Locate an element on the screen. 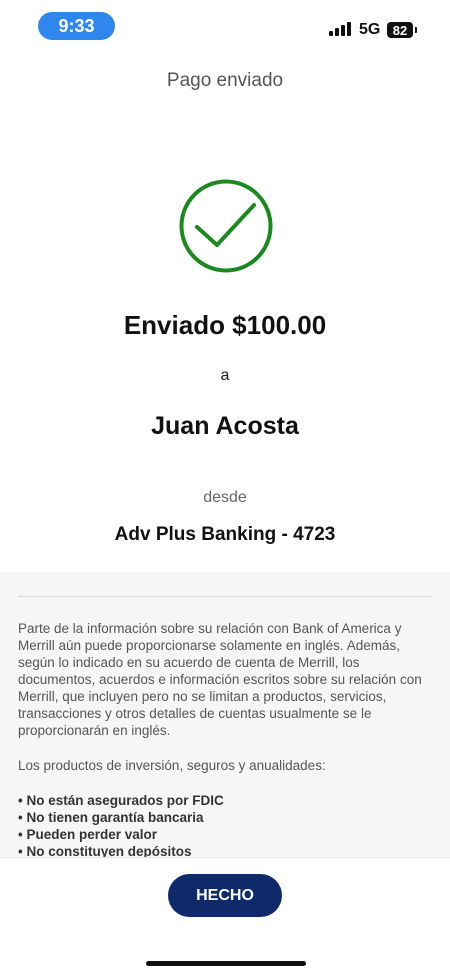 The image size is (450, 976). status-bar: 9:33 5G 82 is located at coordinates (225, 26).